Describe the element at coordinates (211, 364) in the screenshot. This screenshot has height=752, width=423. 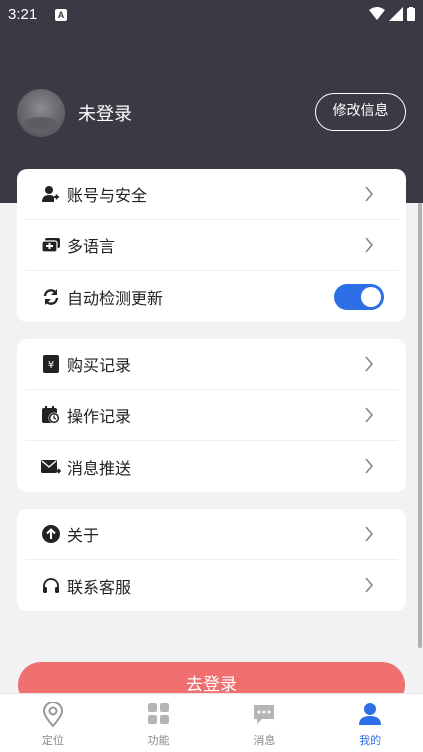
I see `row-purchase-records: ¥ 购买记录` at that location.